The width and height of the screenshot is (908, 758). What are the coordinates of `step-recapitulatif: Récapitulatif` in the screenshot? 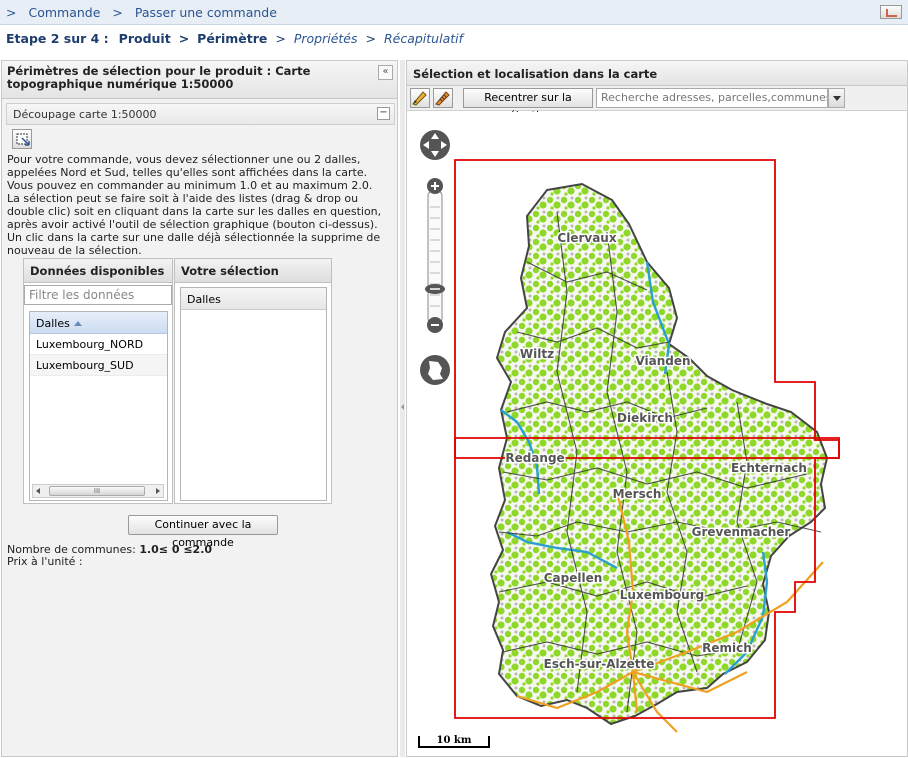 It's located at (423, 38).